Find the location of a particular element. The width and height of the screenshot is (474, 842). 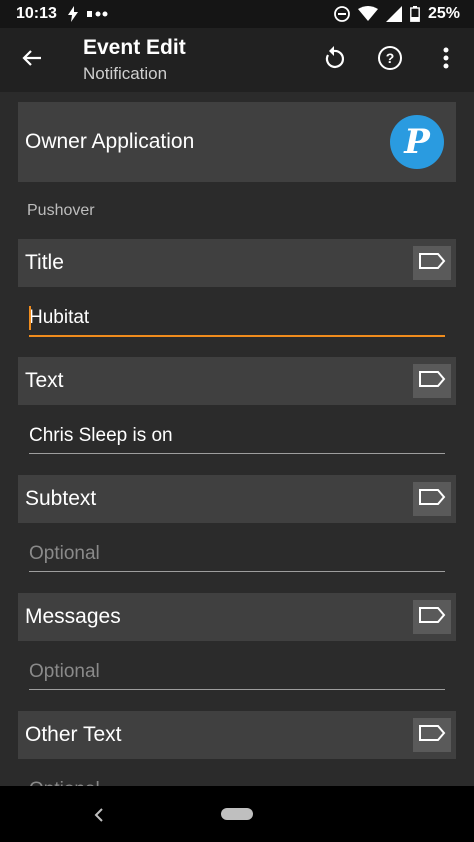

page-title: Event Edit is located at coordinates (134, 47).